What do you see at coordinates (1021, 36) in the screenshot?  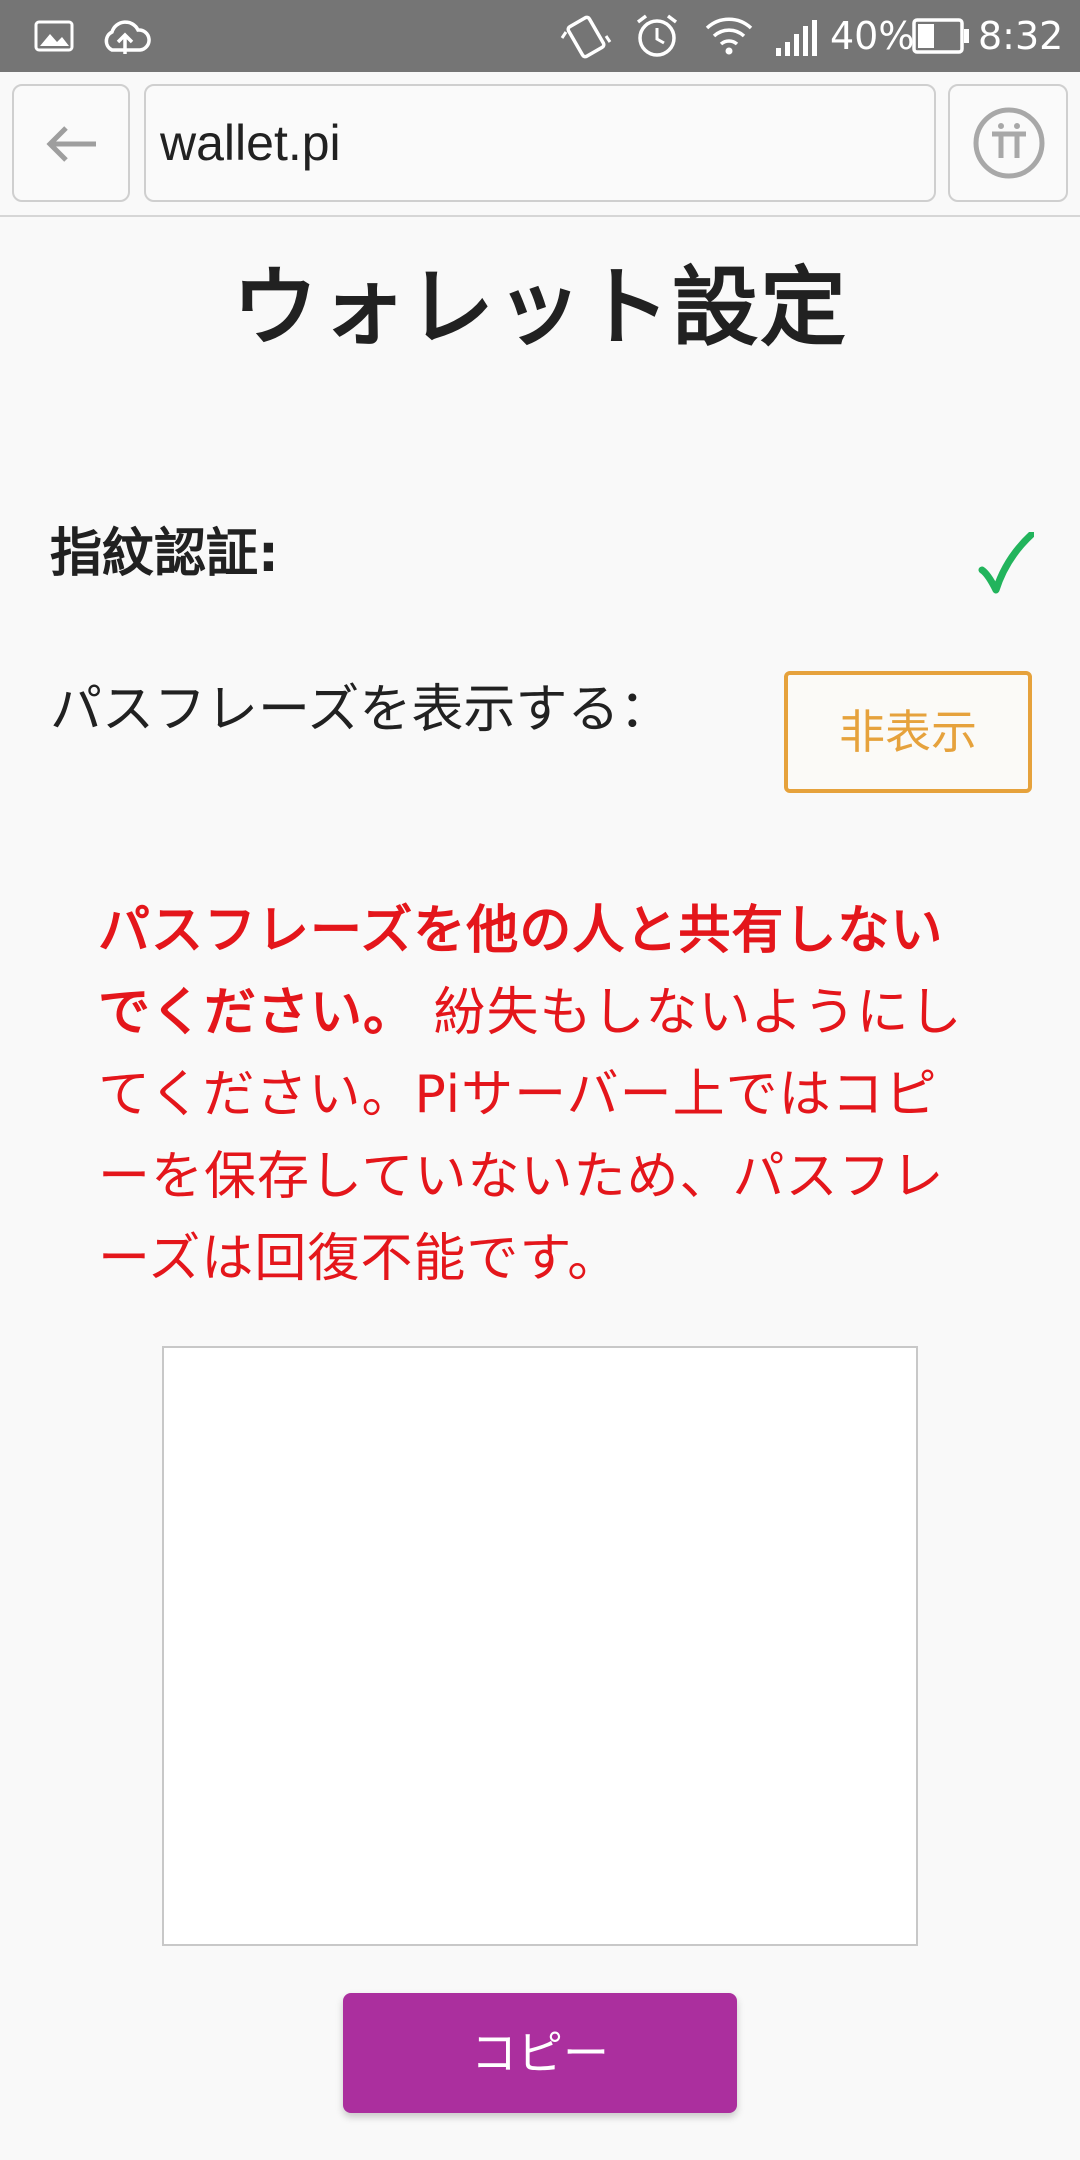 I see `clock: 8:32` at bounding box center [1021, 36].